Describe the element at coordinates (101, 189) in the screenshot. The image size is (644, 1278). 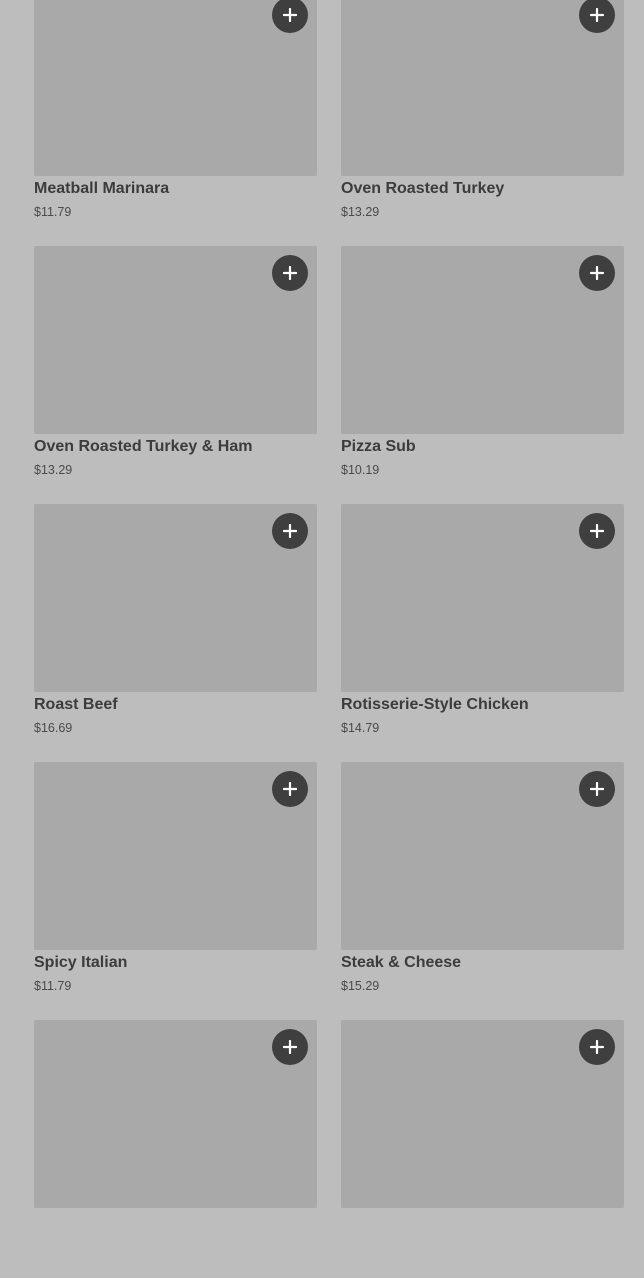
I see `menu-item-name: Meatball Marinara` at that location.